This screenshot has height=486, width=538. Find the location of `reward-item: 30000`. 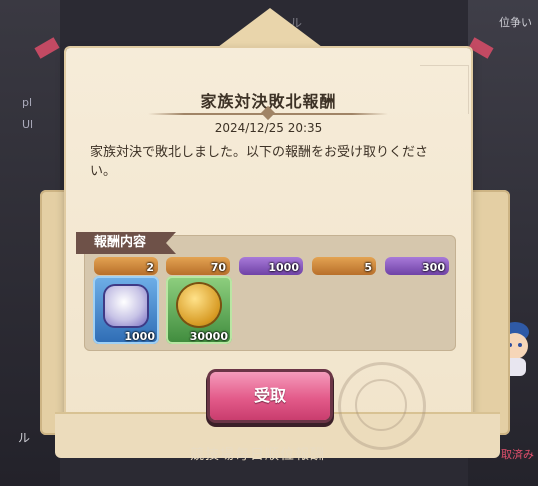

reward-item: 30000 is located at coordinates (199, 310).